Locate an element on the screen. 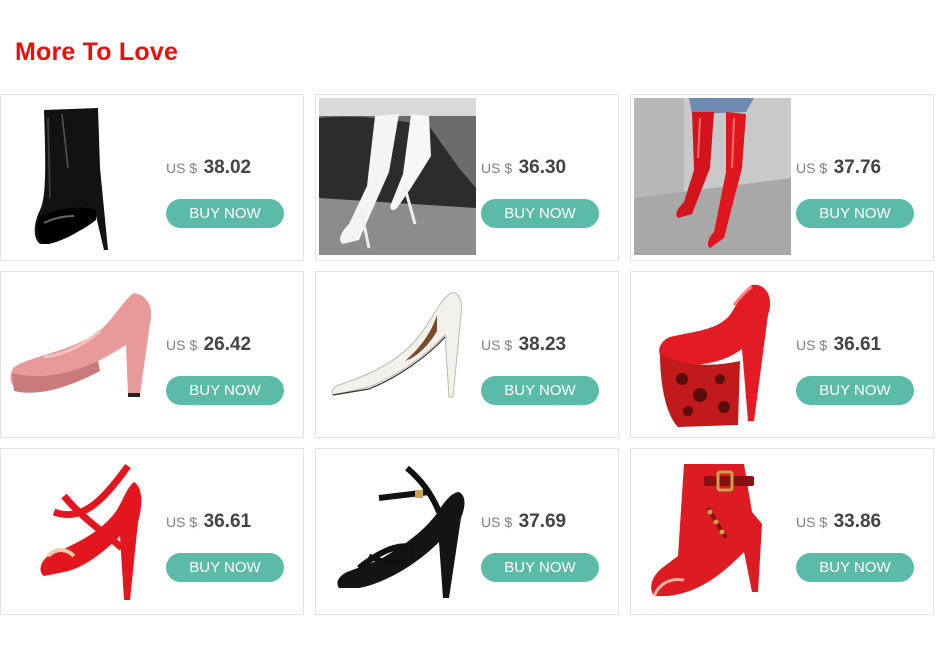  price-amount: 38.02 is located at coordinates (227, 167).